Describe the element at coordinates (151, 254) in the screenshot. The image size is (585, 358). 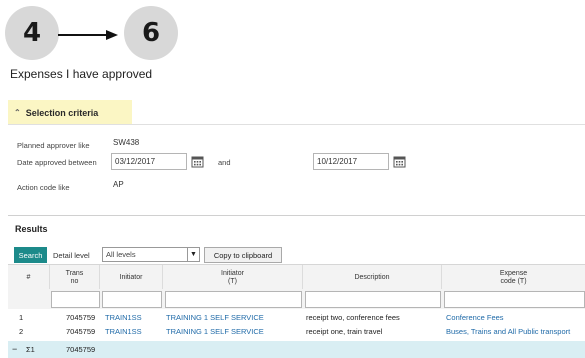
I see `detail-level-select: All levels ▼` at that location.